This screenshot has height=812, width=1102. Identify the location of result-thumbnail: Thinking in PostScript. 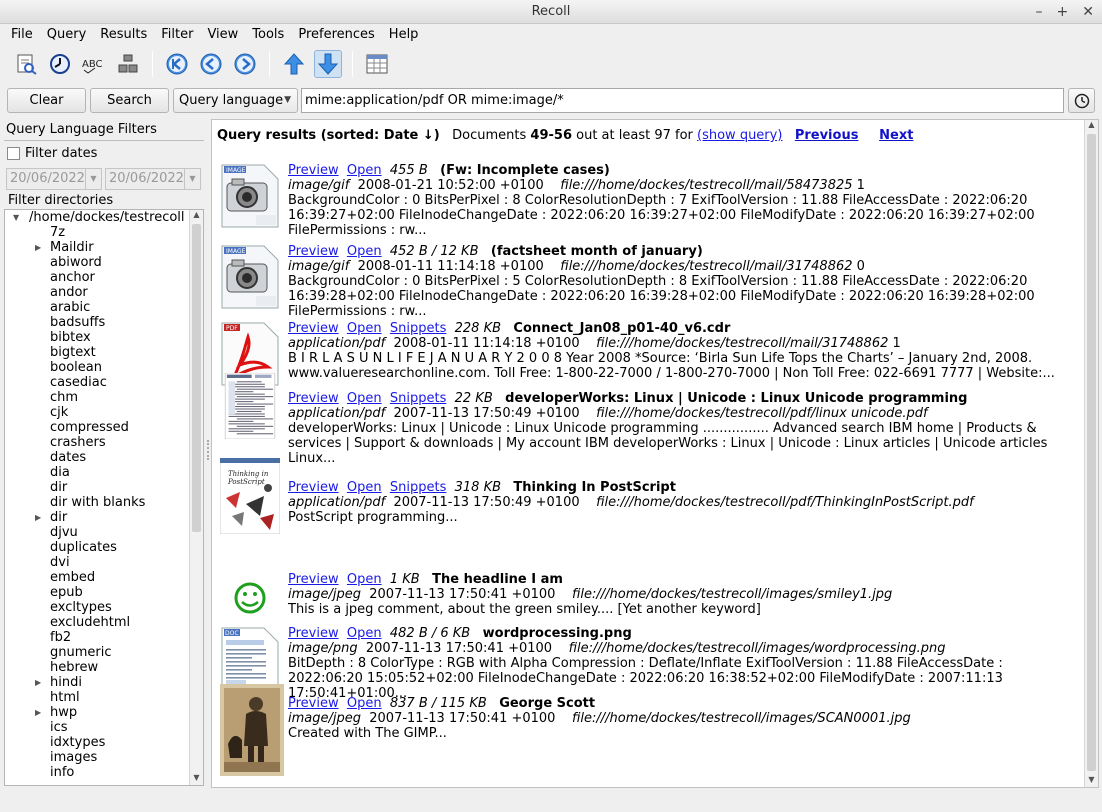
(250, 497).